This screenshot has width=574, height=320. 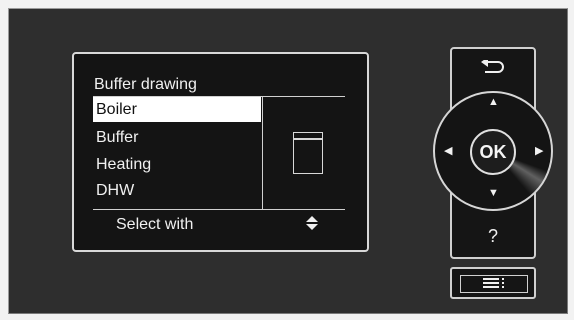 I want to click on menu-item-buffer: Buffer, so click(x=177, y=137).